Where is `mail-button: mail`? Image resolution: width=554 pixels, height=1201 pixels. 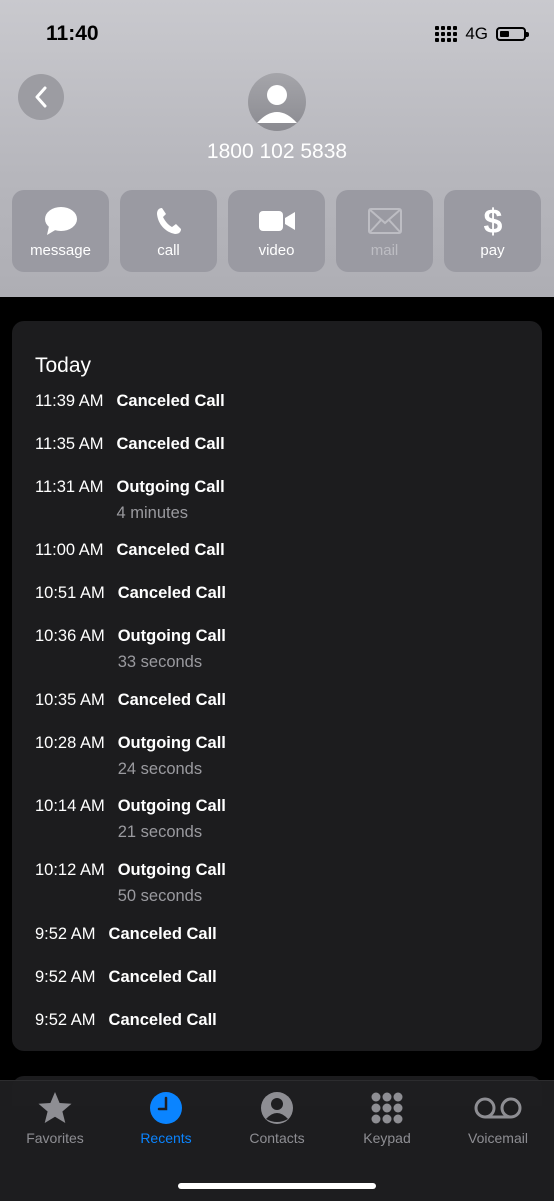
mail-button: mail is located at coordinates (384, 231).